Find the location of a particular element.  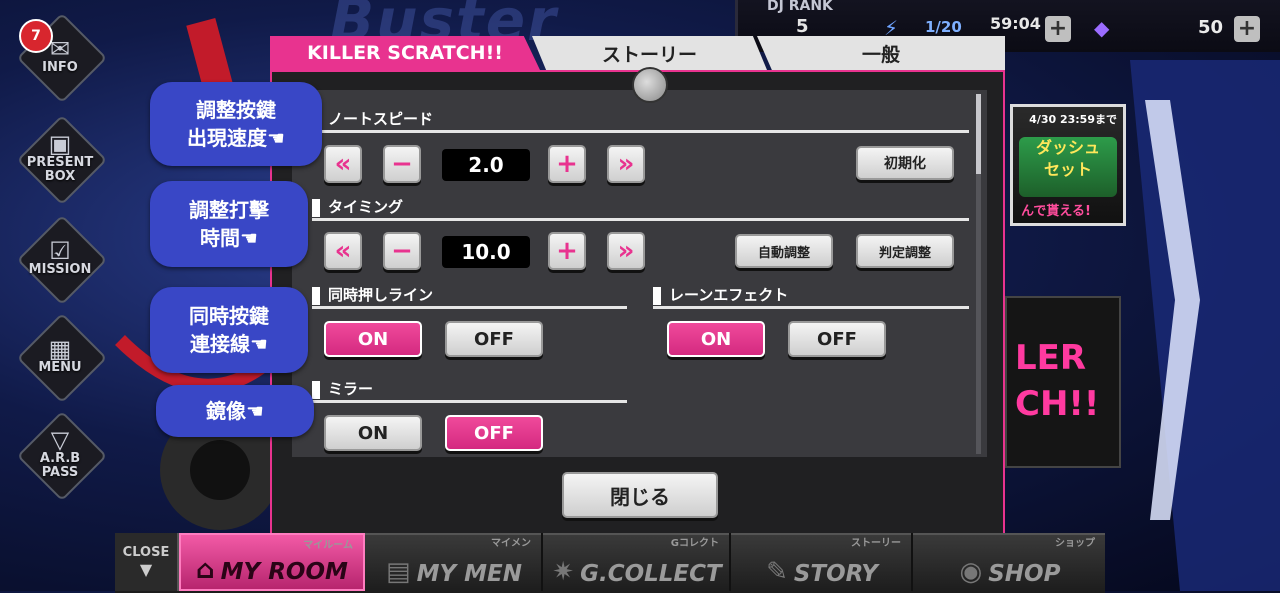

reset-speed-button: 初期化 is located at coordinates (905, 163).